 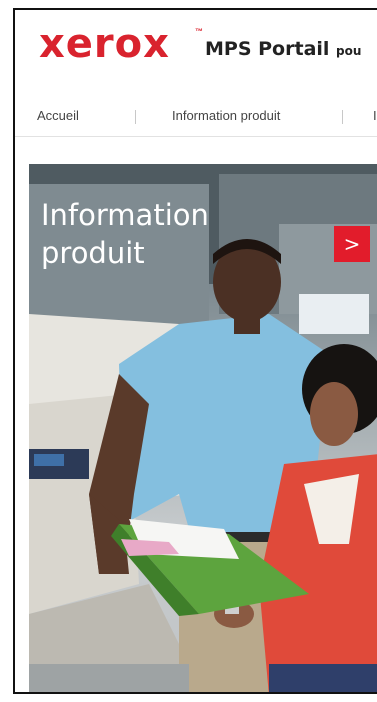 I want to click on portal-title: MPS Portail pou, so click(x=283, y=49).